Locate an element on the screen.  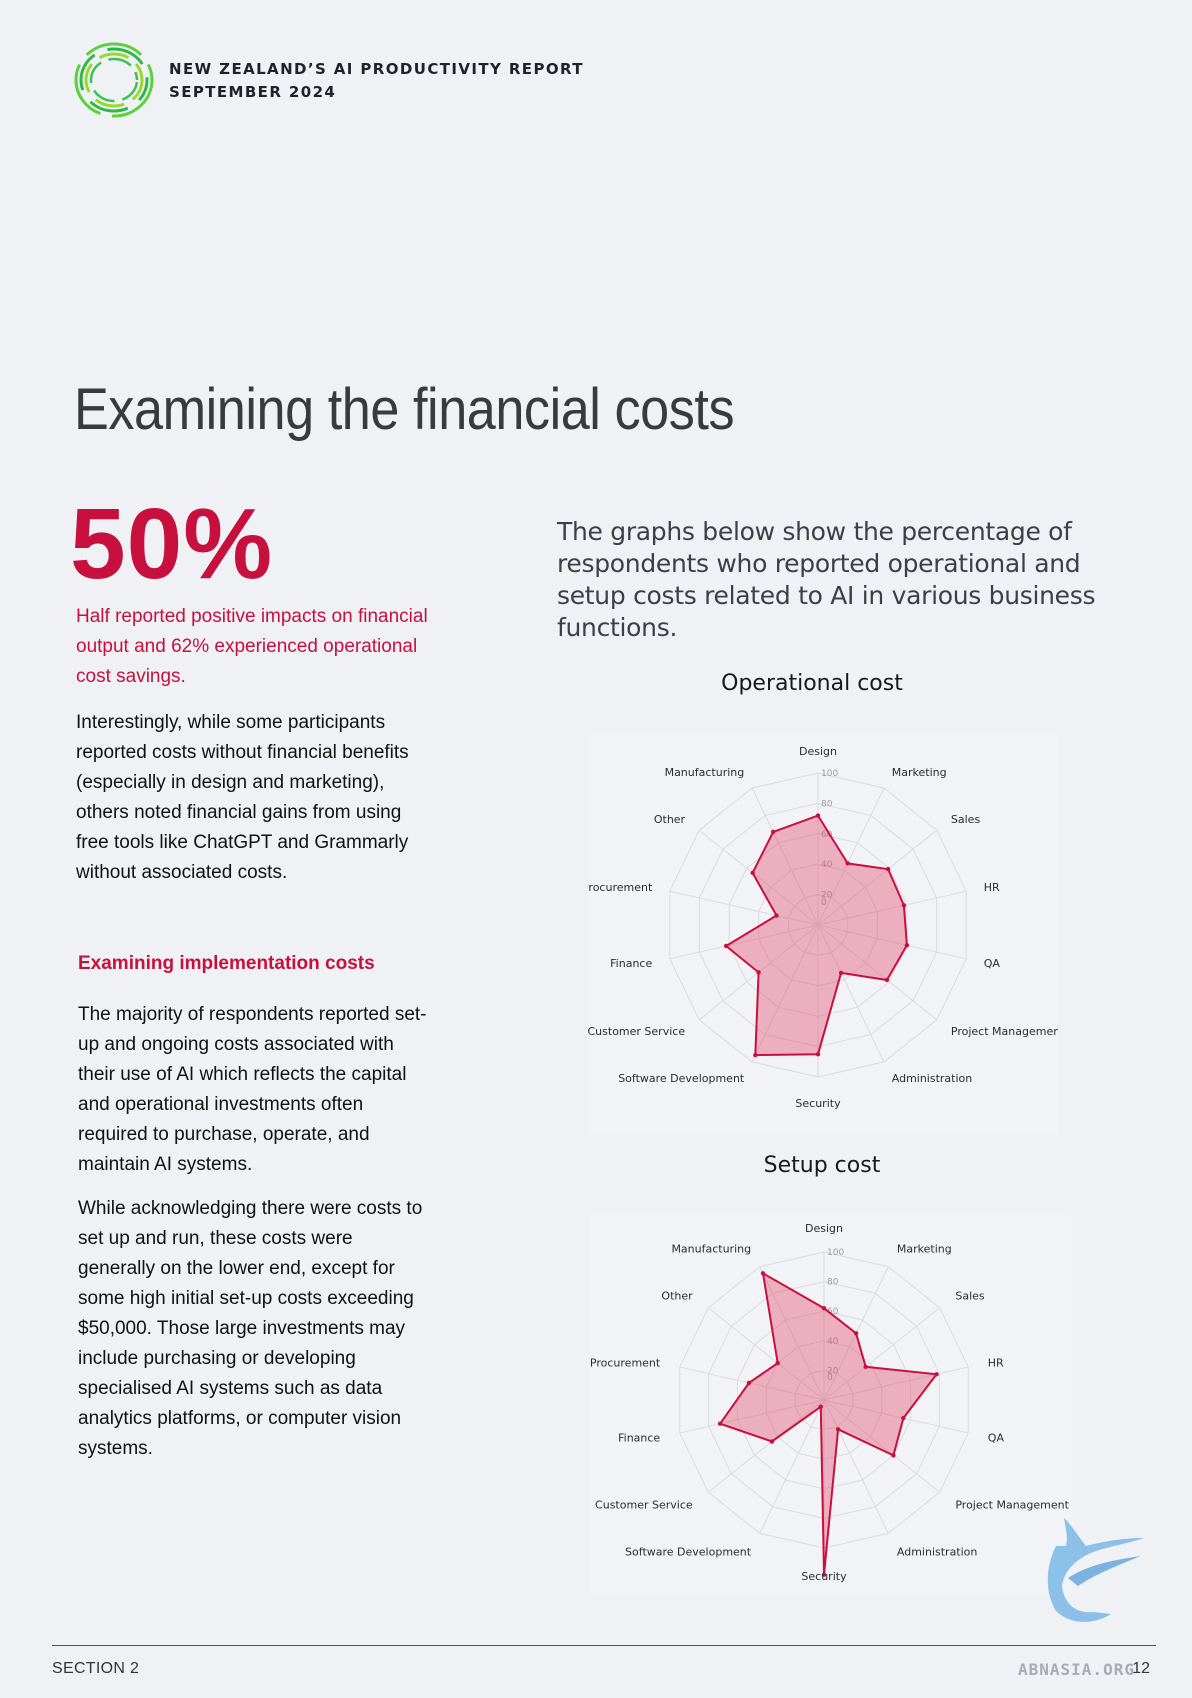
page-title: Examining the financial costs is located at coordinates (404, 409).